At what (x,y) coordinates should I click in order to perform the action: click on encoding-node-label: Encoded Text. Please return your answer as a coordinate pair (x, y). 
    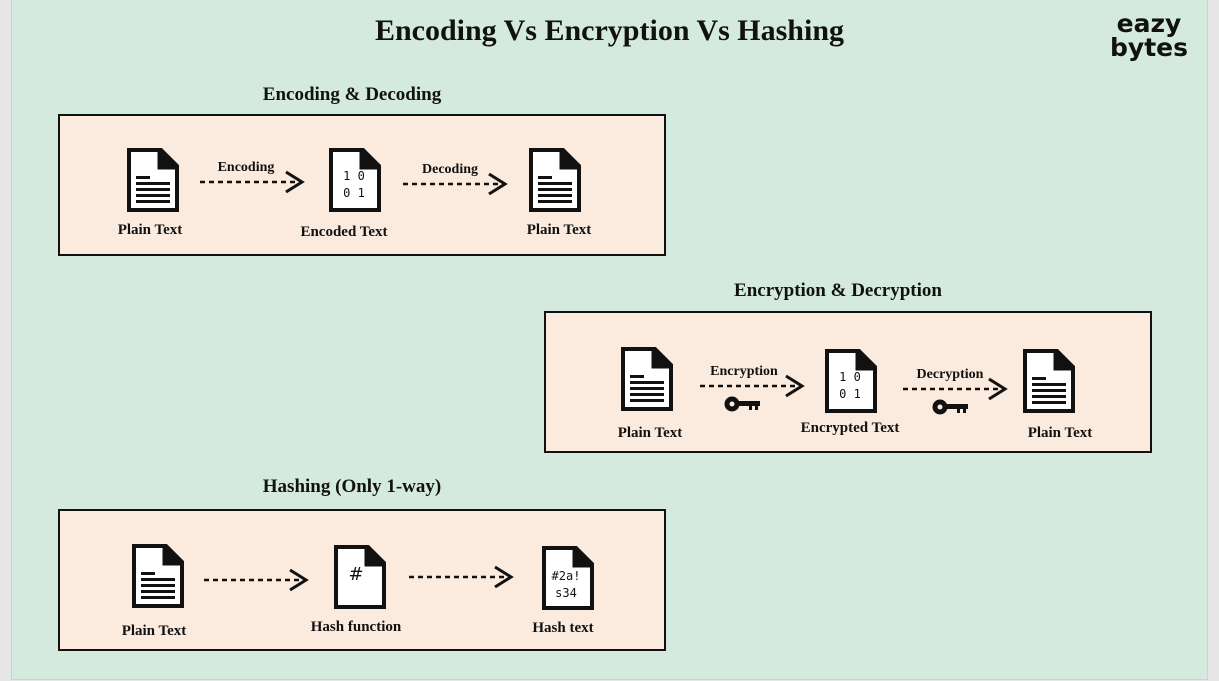
    Looking at the image, I should click on (344, 232).